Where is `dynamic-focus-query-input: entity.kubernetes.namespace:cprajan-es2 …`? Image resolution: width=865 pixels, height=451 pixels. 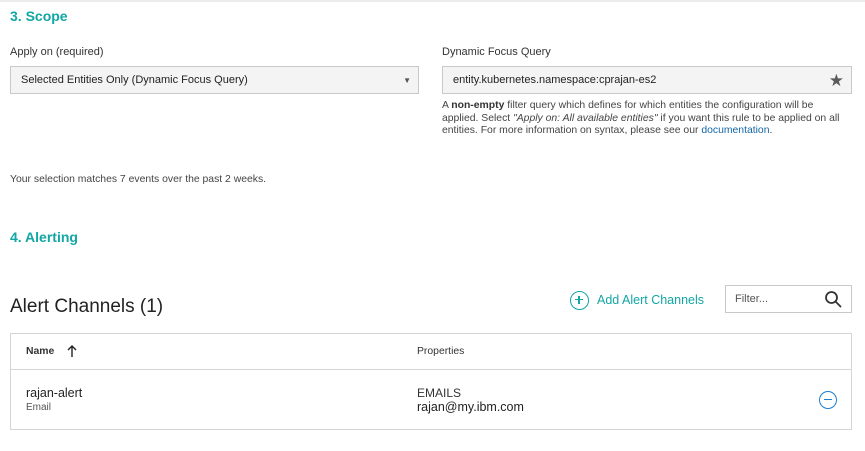
dynamic-focus-query-input: entity.kubernetes.namespace:cprajan-es2 … is located at coordinates (647, 80).